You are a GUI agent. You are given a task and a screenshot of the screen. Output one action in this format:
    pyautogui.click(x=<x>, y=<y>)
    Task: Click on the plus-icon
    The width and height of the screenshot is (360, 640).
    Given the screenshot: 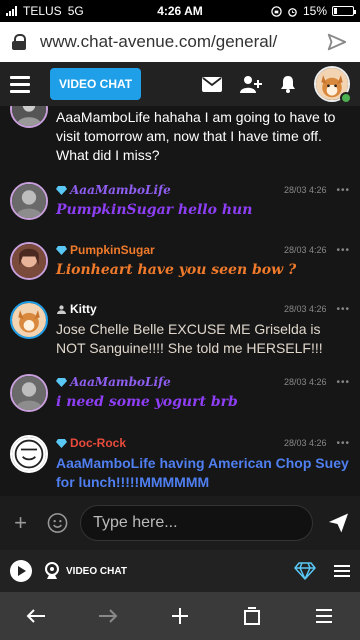 What is the action you would take?
    pyautogui.click(x=180, y=616)
    